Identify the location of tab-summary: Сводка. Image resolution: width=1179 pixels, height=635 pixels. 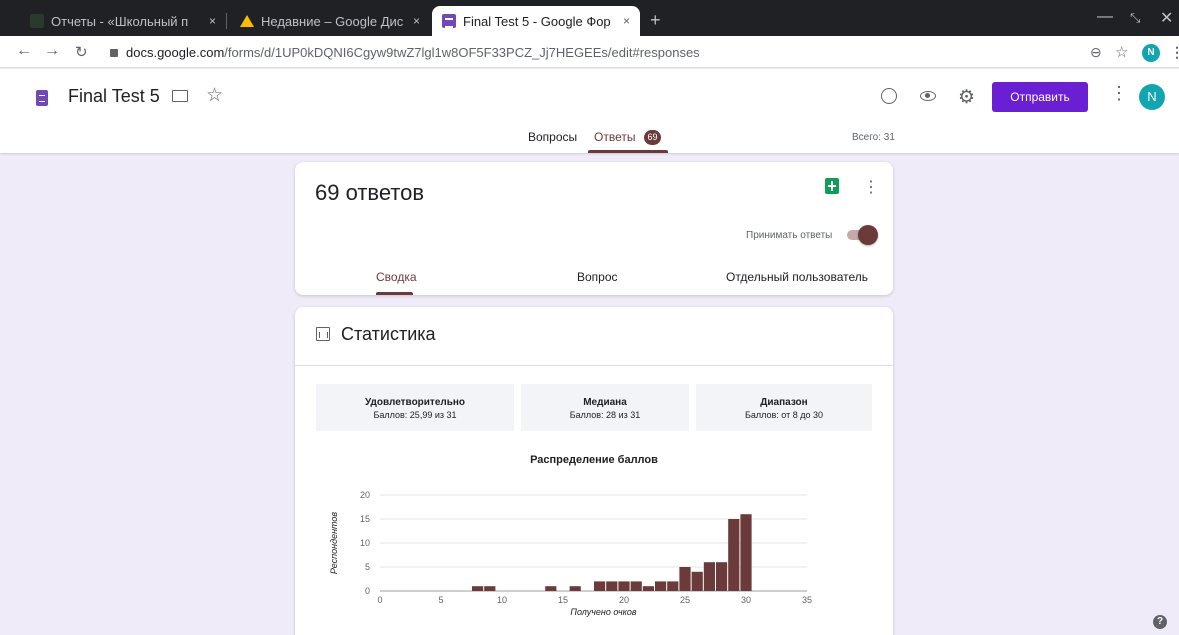
(396, 277).